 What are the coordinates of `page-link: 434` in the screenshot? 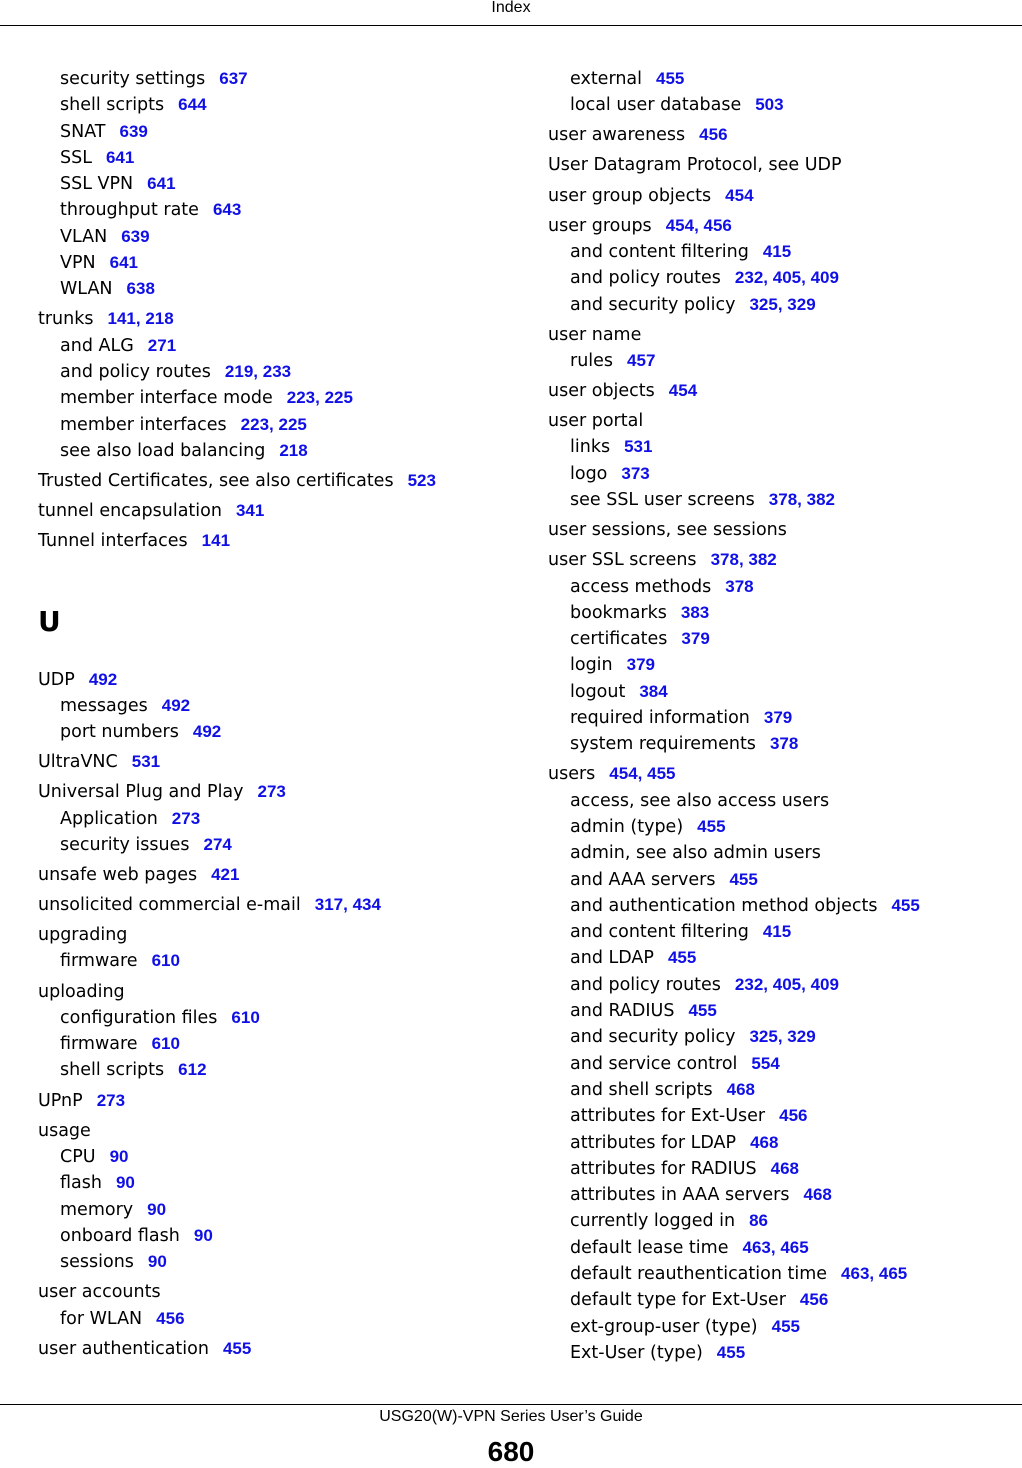 It's located at (367, 904).